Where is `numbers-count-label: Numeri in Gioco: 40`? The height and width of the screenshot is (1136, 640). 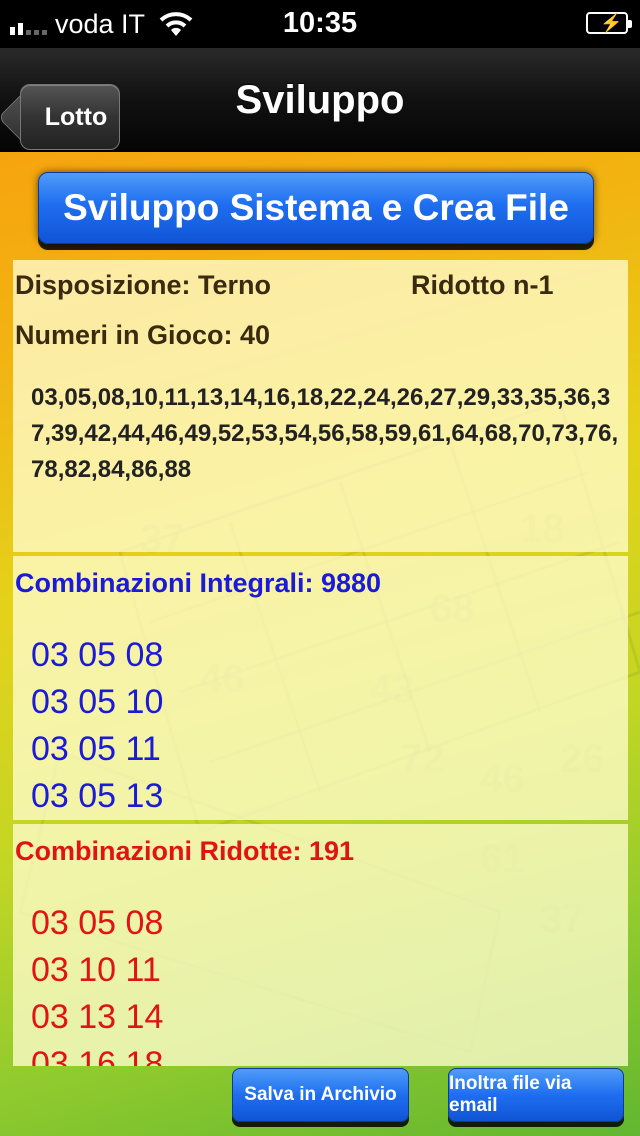
numbers-count-label: Numeri in Gioco: 40 is located at coordinates (143, 335).